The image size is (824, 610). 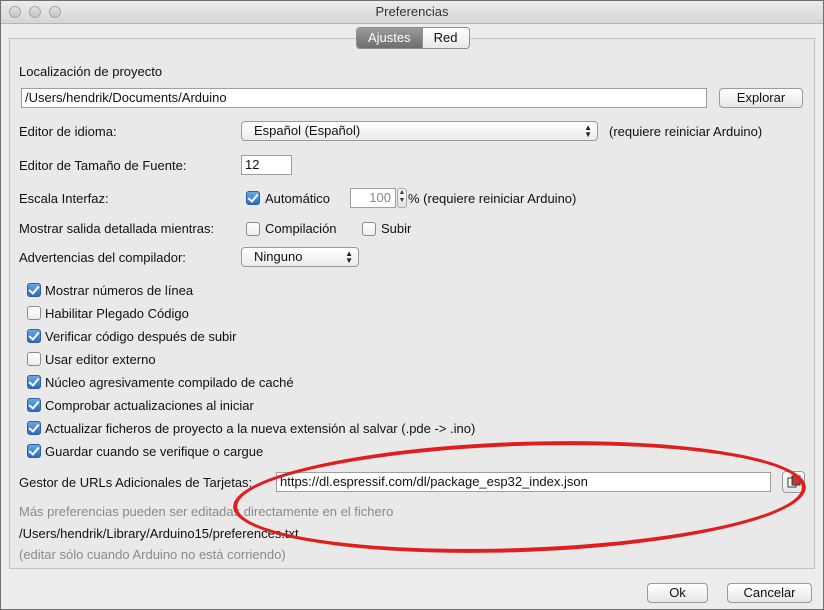 I want to click on editor-language-select: Español (Español) ▲ ▼, so click(x=419, y=131).